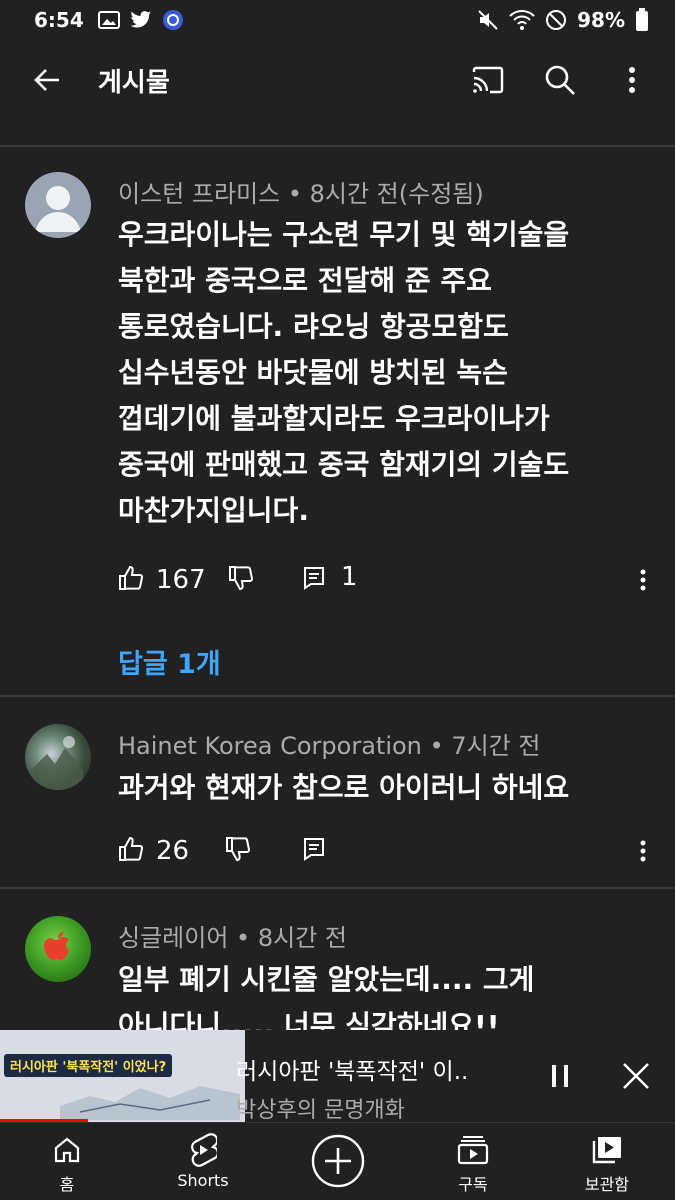 This screenshot has width=675, height=1200. What do you see at coordinates (67, 1150) in the screenshot?
I see `home-icon` at bounding box center [67, 1150].